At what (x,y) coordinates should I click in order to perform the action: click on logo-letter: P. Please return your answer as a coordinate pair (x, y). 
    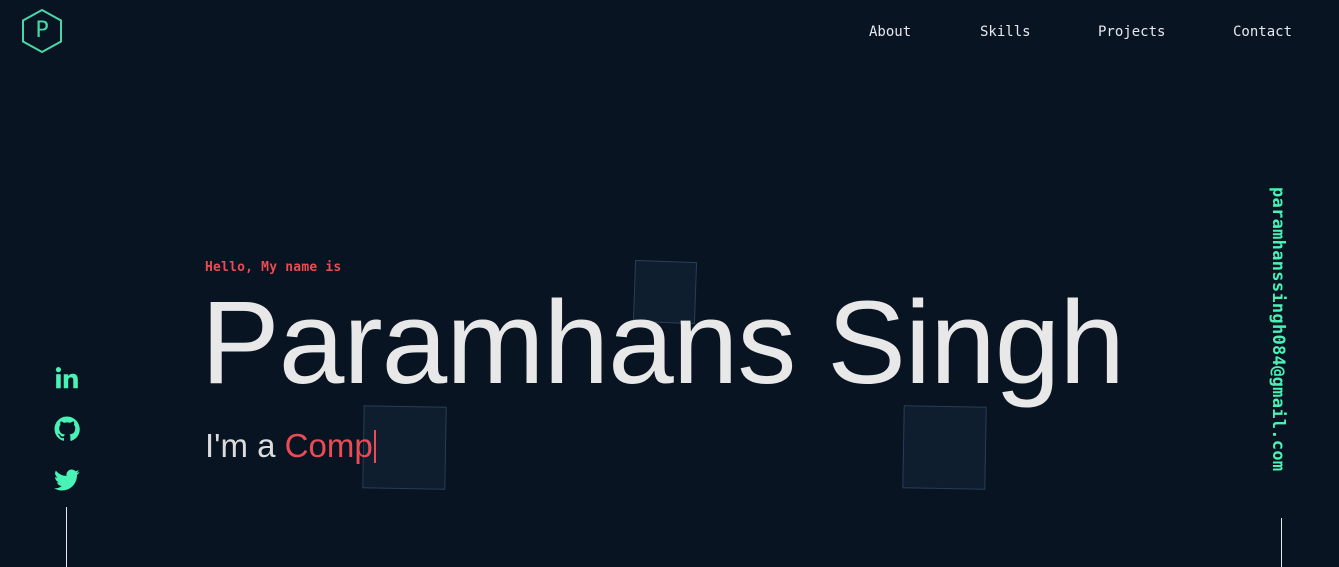
    Looking at the image, I should click on (42, 30).